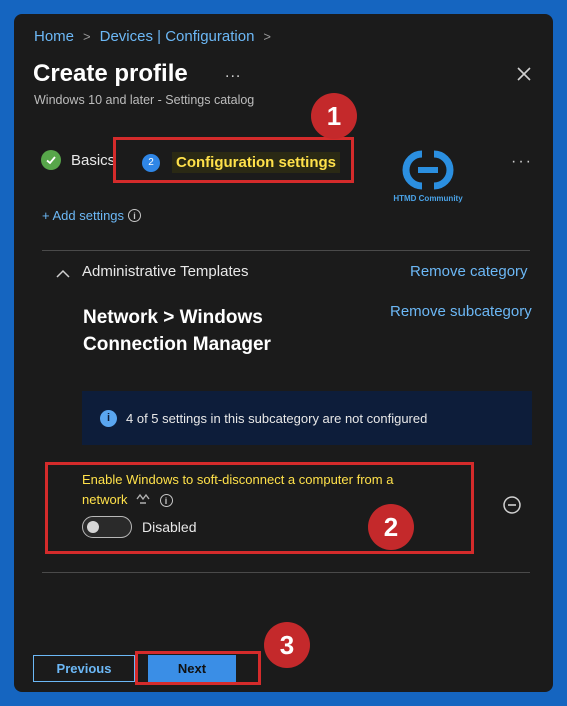 The width and height of the screenshot is (567, 706). What do you see at coordinates (334, 116) in the screenshot?
I see `annotation-badge-1: 1` at bounding box center [334, 116].